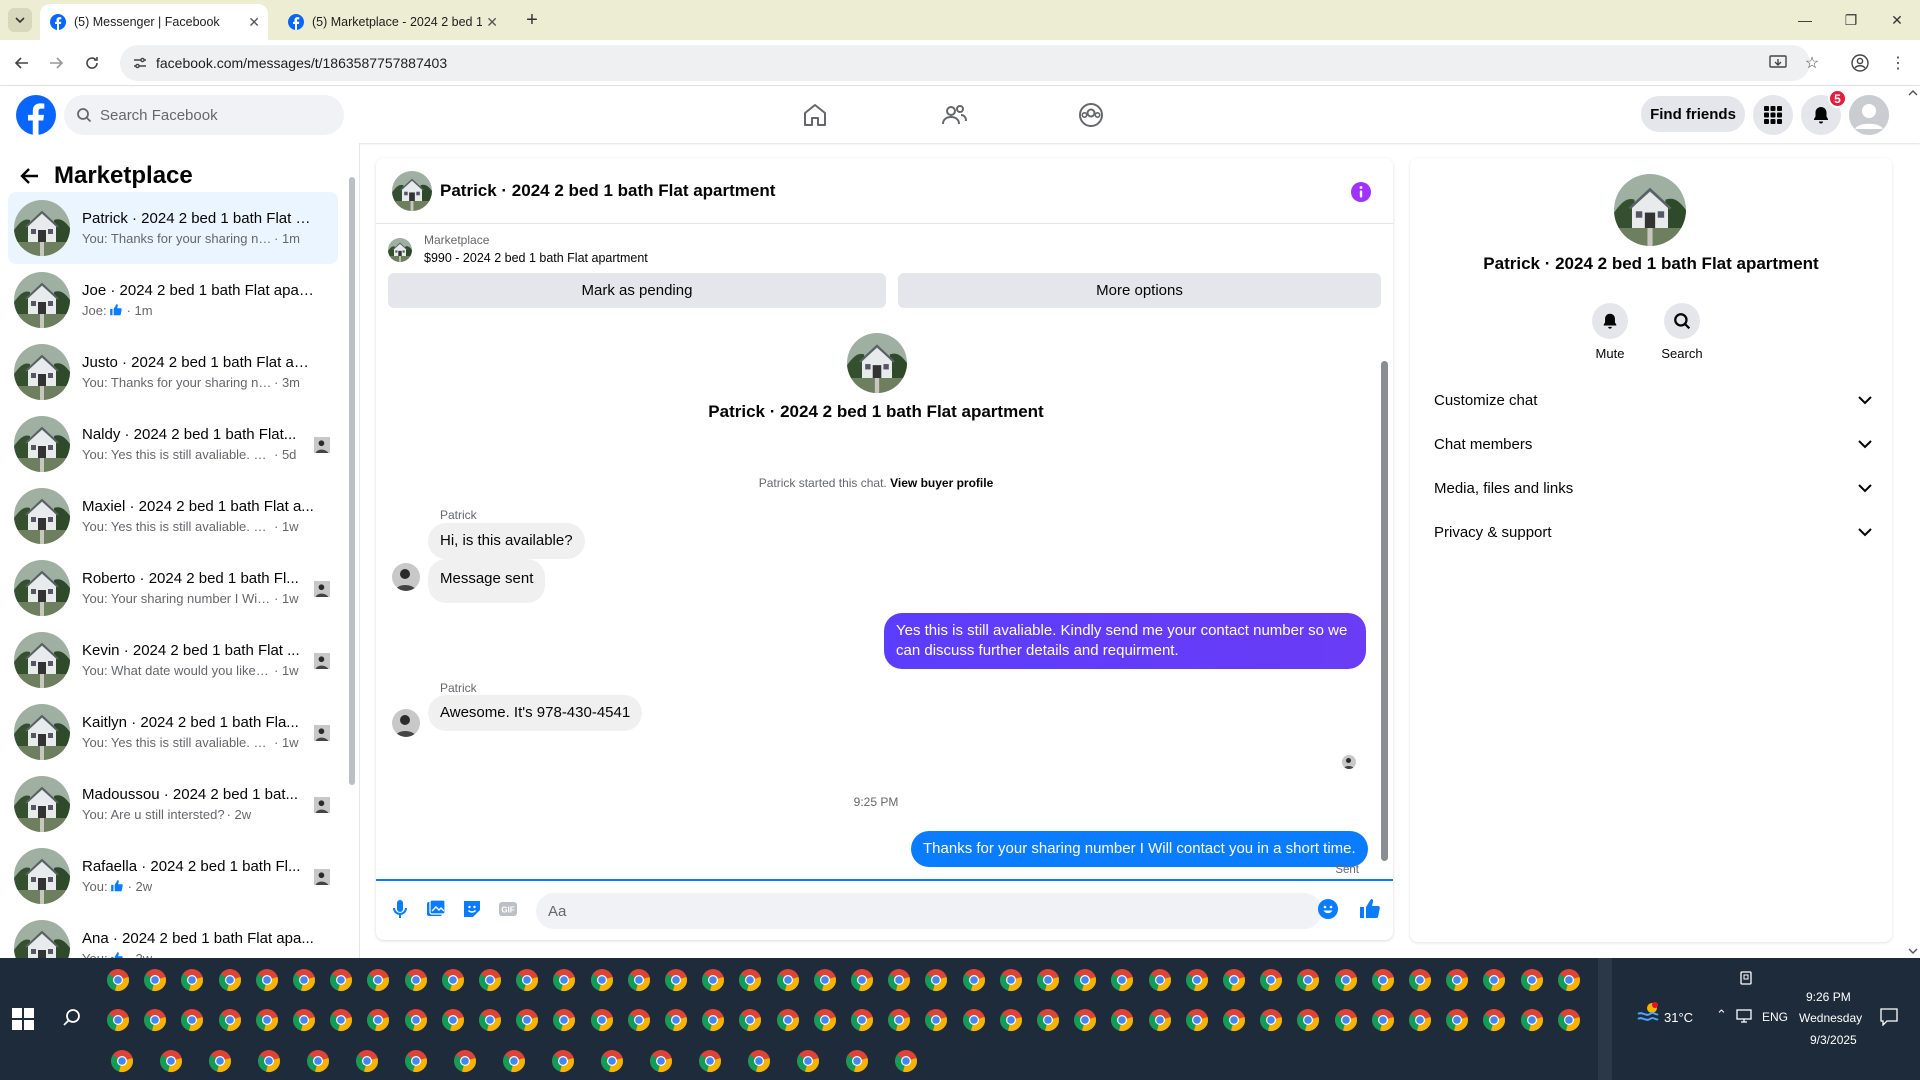 The image size is (1920, 1080). What do you see at coordinates (1778, 63) in the screenshot?
I see `install-app-icon` at bounding box center [1778, 63].